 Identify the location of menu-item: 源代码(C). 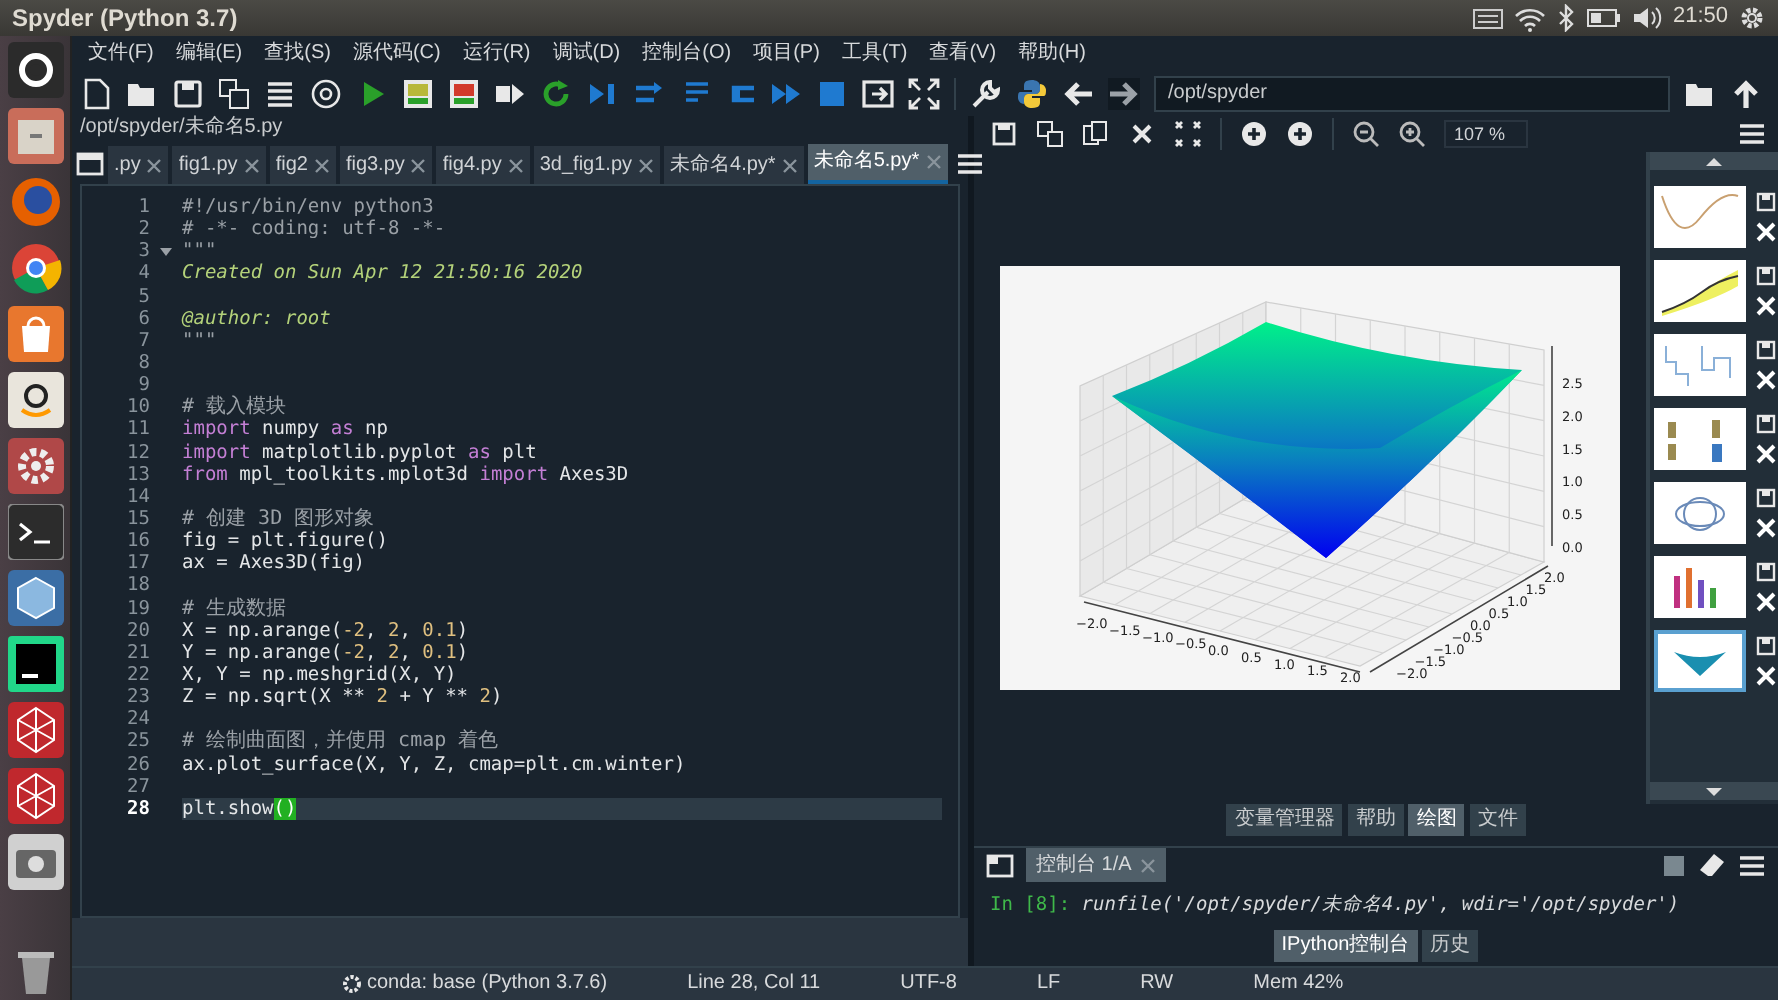
(396, 54).